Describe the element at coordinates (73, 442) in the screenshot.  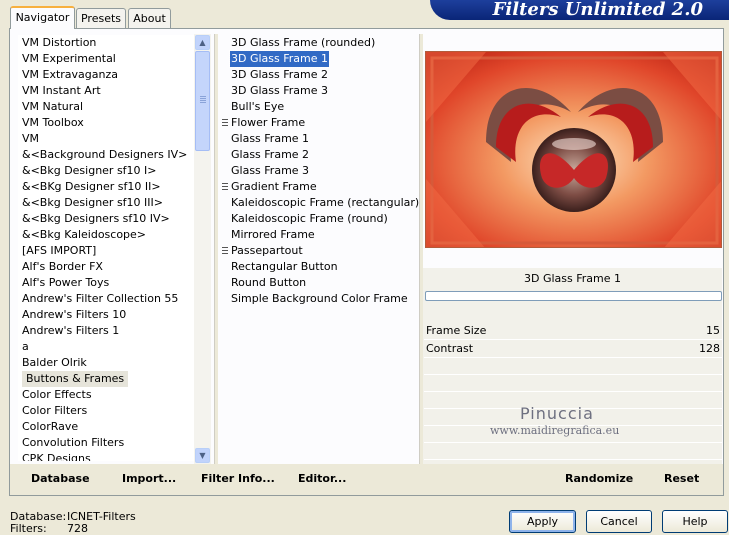
I see `category-label: Convolution Filters` at that location.